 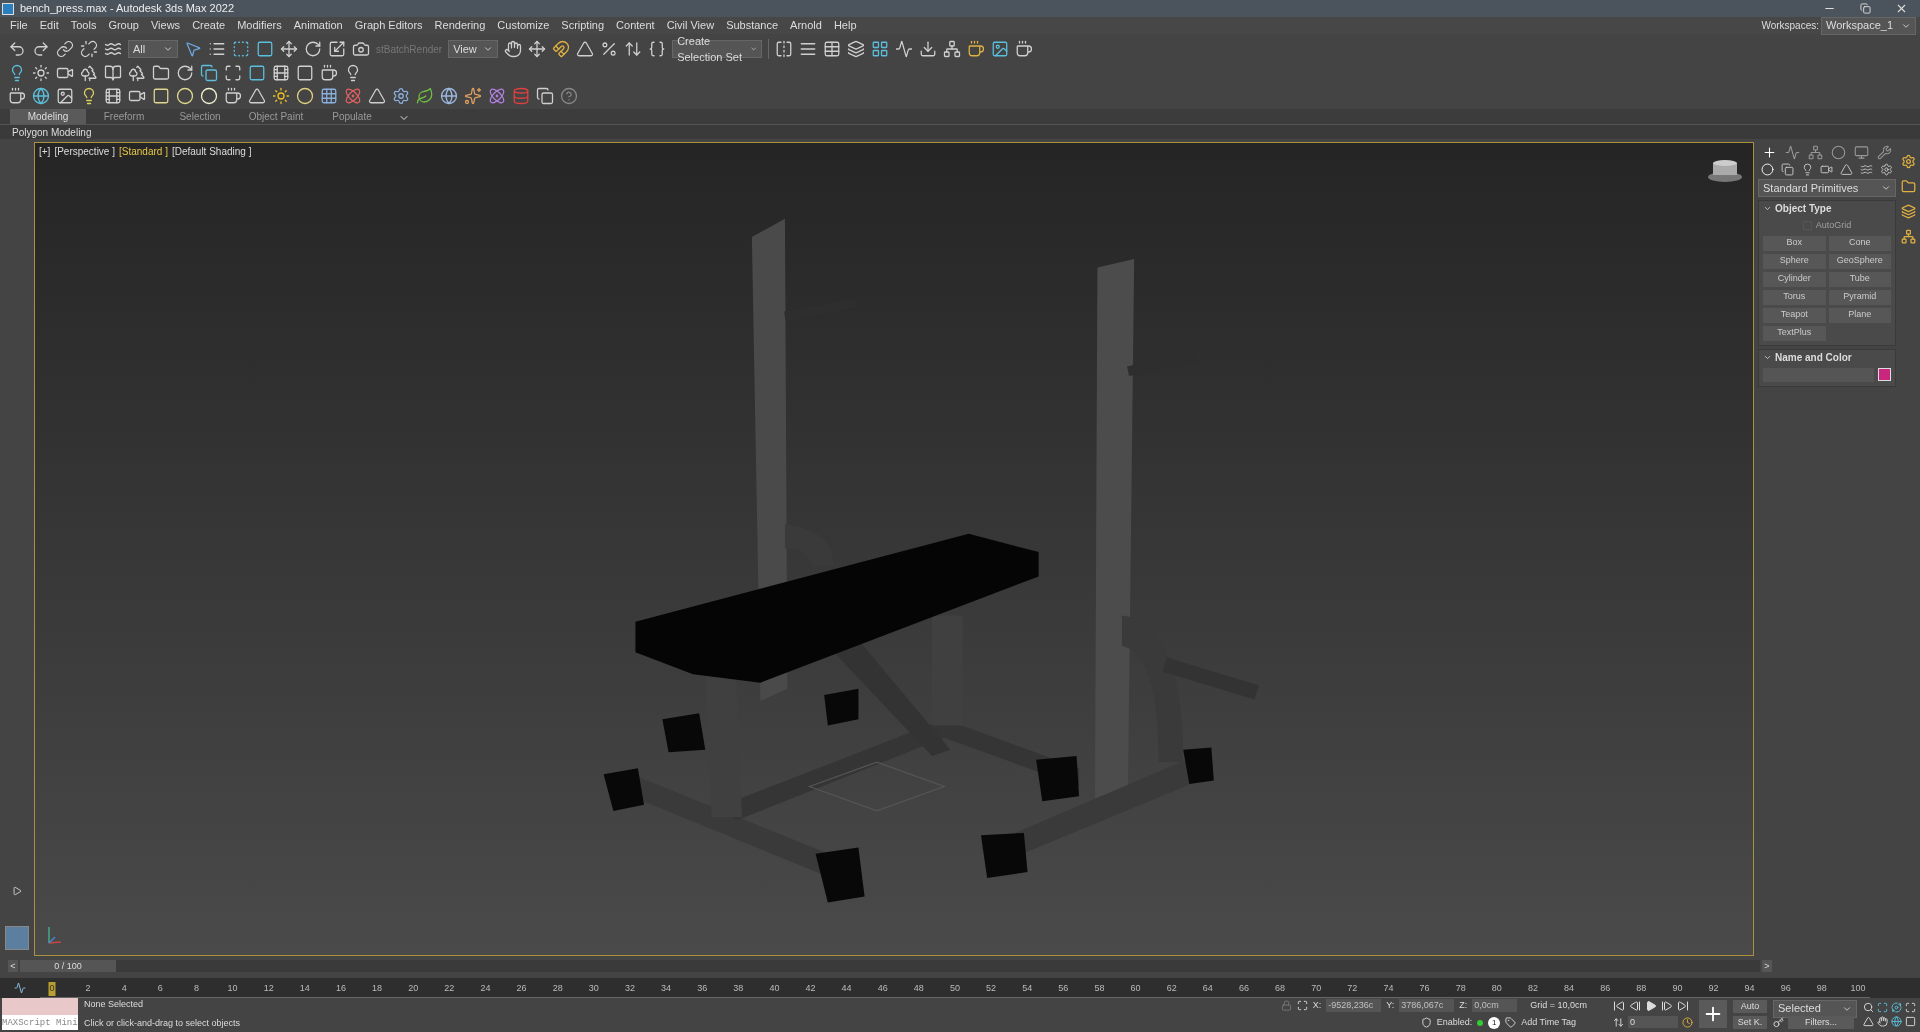 What do you see at coordinates (17, 891) in the screenshot?
I see `expand-icon` at bounding box center [17, 891].